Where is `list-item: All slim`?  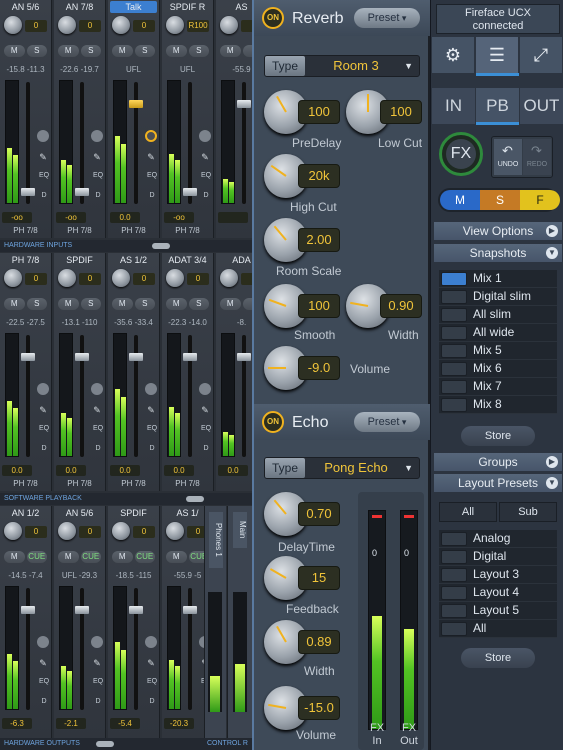
list-item: All slim is located at coordinates (498, 315).